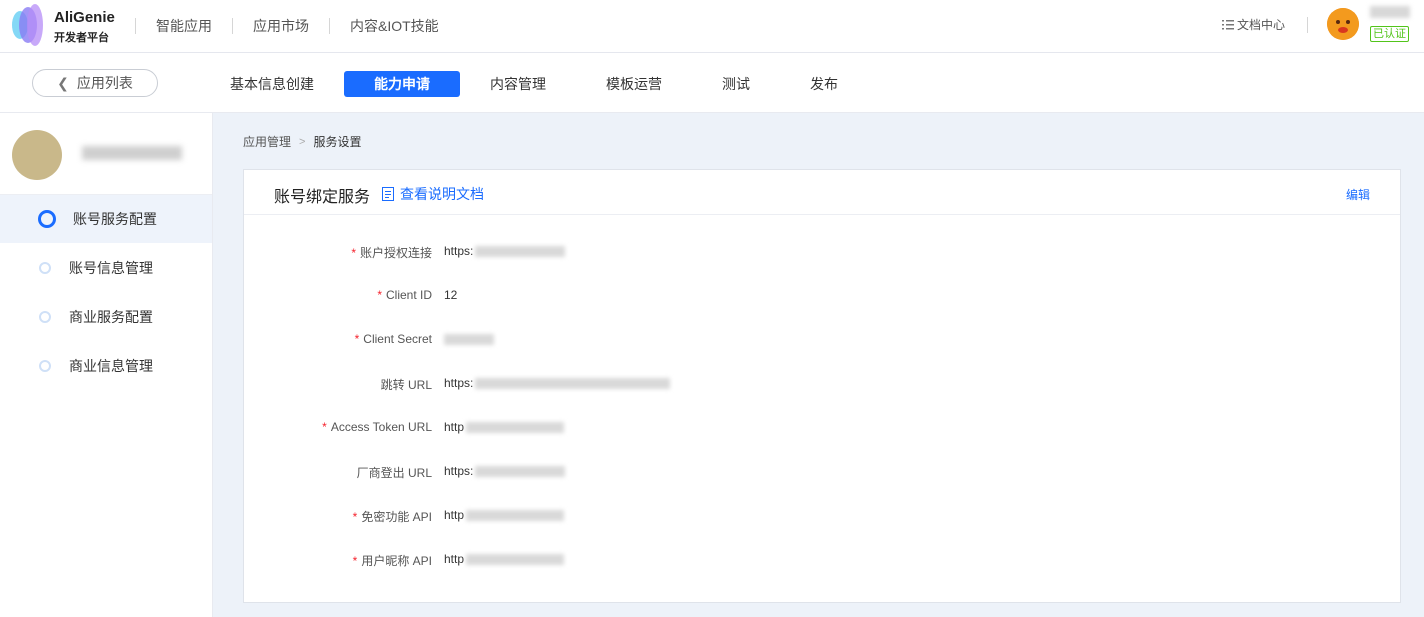  I want to click on field-value, so click(469, 339).